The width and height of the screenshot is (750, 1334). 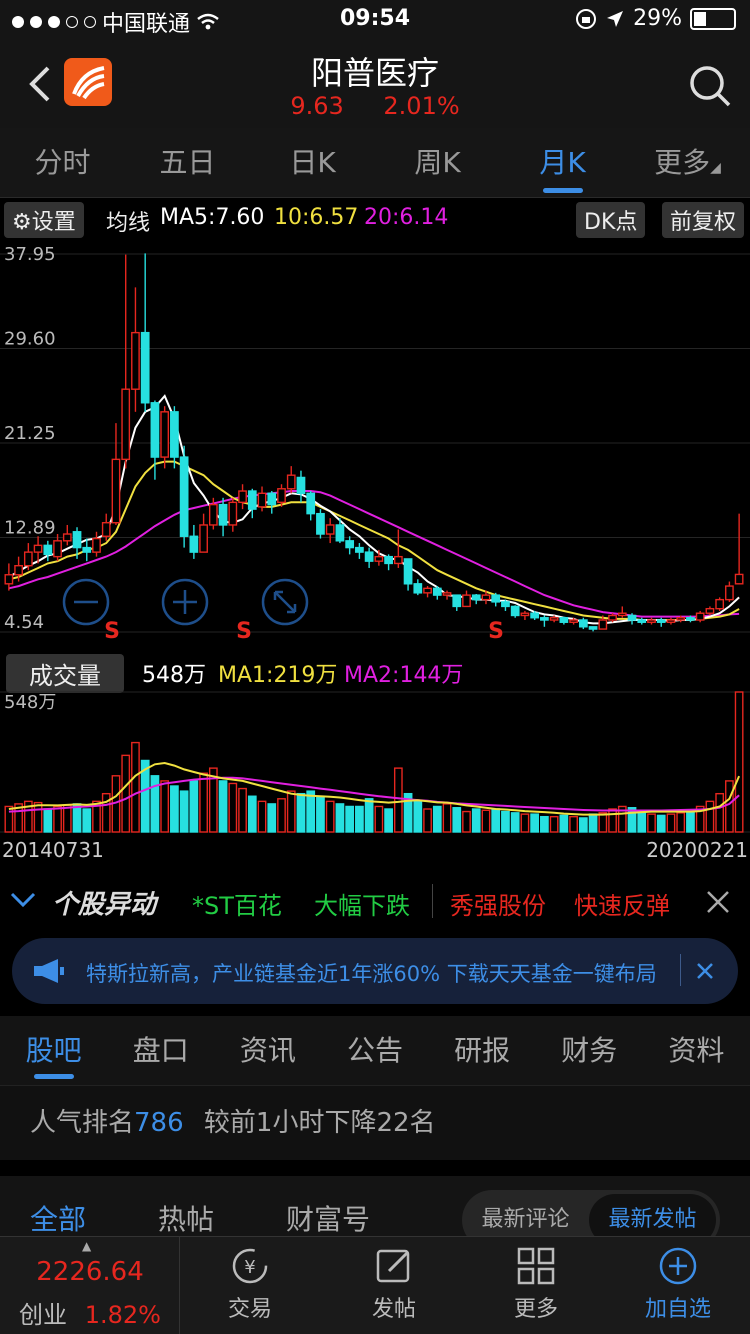 What do you see at coordinates (186, 1218) in the screenshot?
I see `tab-hot-posts: 热帖` at bounding box center [186, 1218].